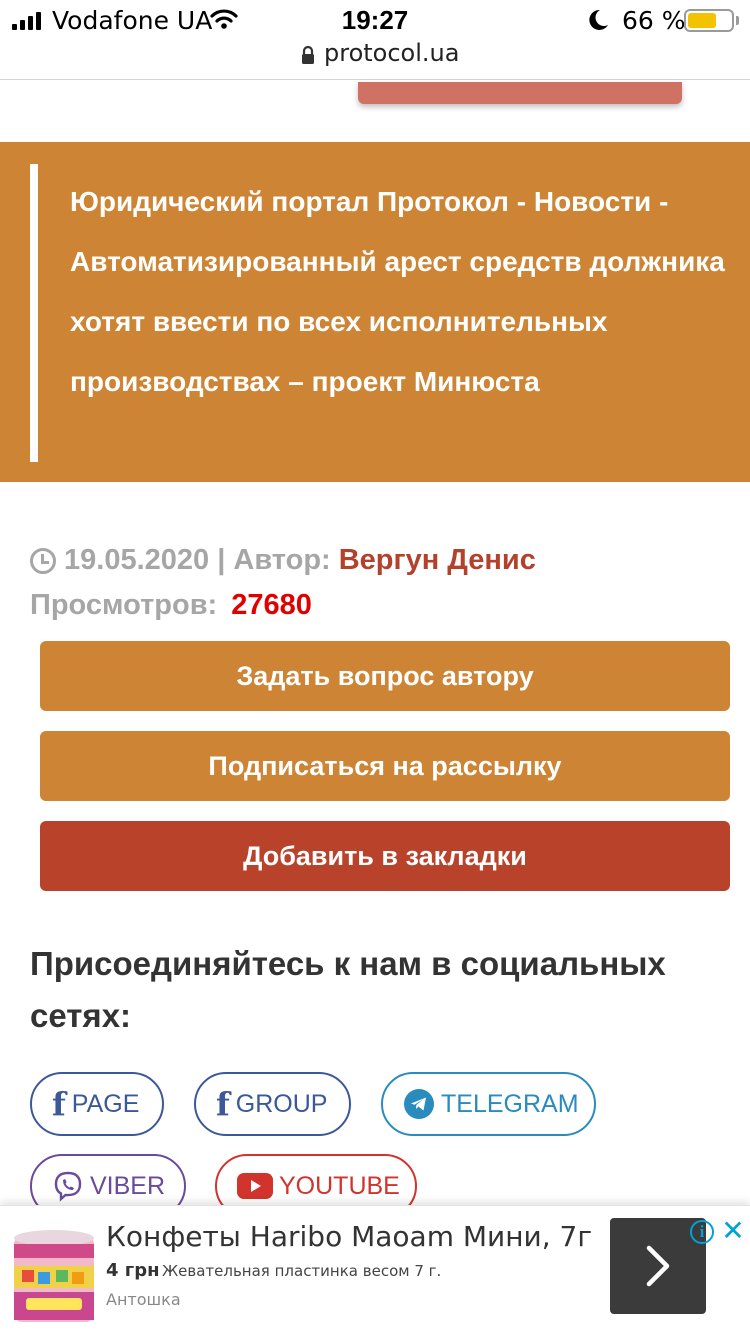 Image resolution: width=750 pixels, height=1334 pixels. I want to click on facebook-page-button: f PAGE, so click(97, 1104).